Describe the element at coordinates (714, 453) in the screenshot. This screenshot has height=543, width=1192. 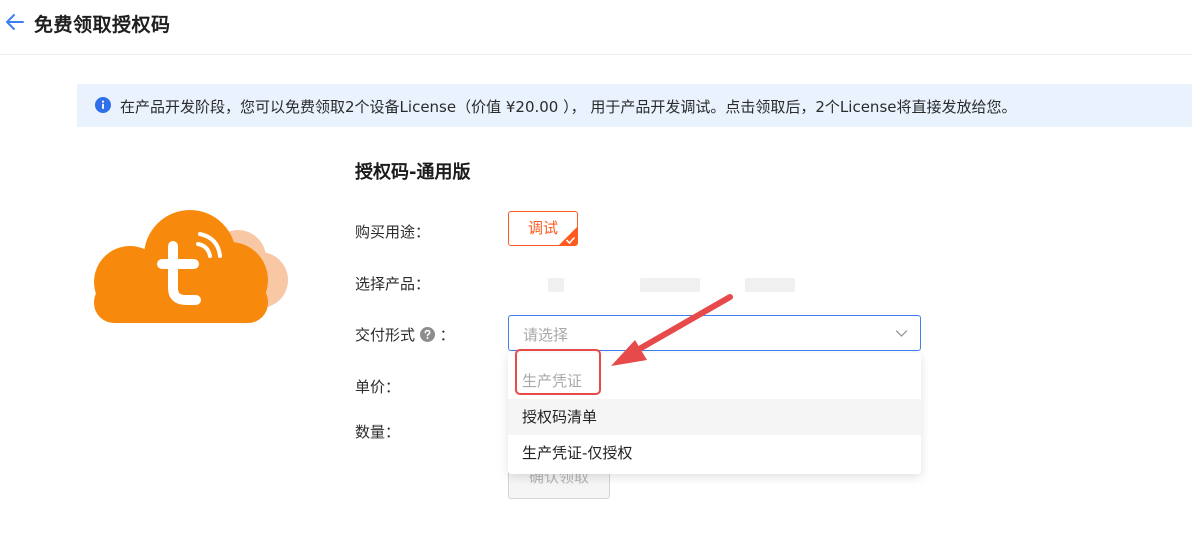
I see `dropdown-option-voucher-auth-only: 生产凭证-仅授权` at that location.